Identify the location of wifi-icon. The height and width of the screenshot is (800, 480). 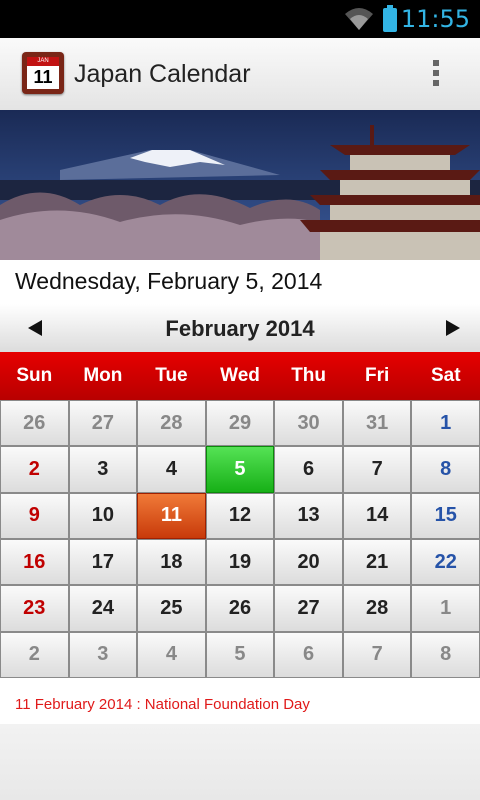
(359, 19).